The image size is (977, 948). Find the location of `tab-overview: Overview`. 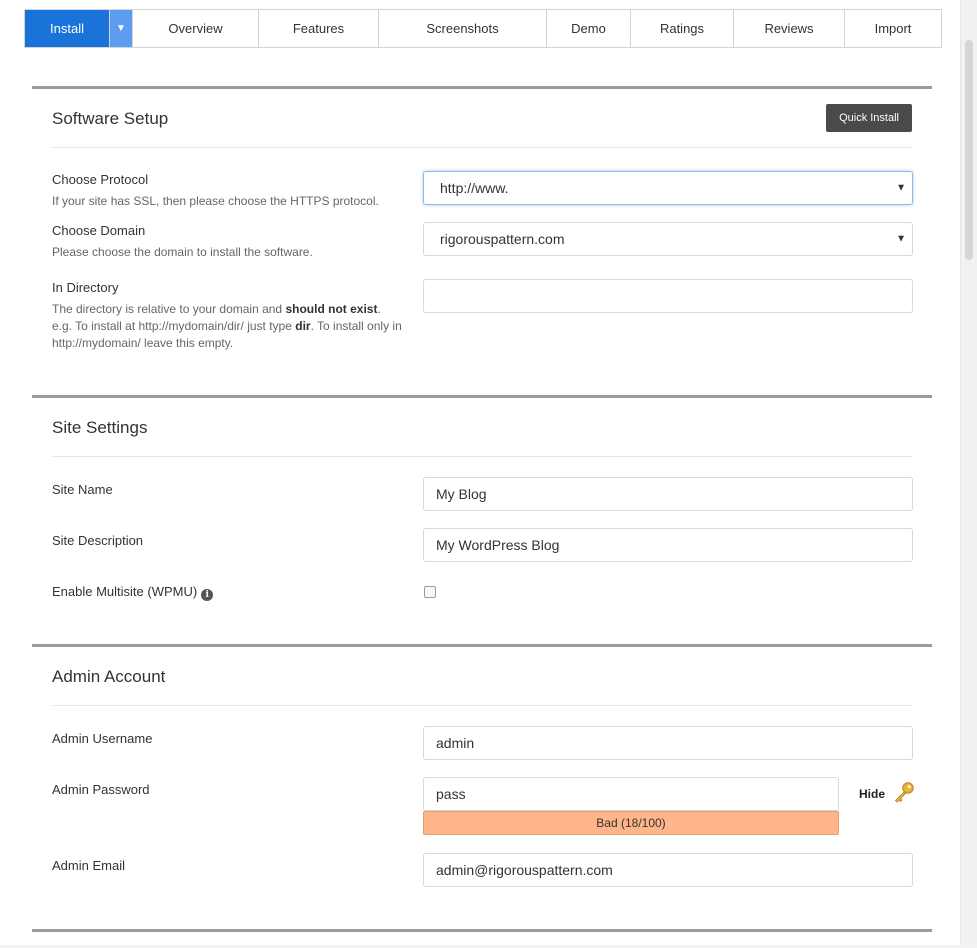

tab-overview: Overview is located at coordinates (196, 28).